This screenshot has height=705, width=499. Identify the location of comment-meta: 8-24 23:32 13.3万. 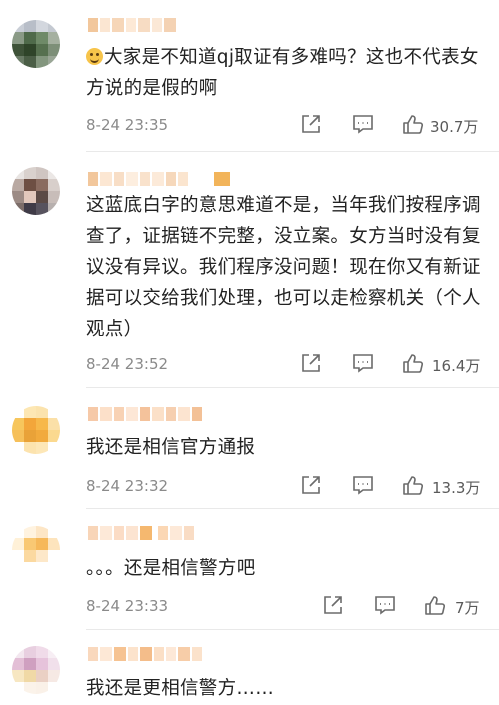
(288, 487).